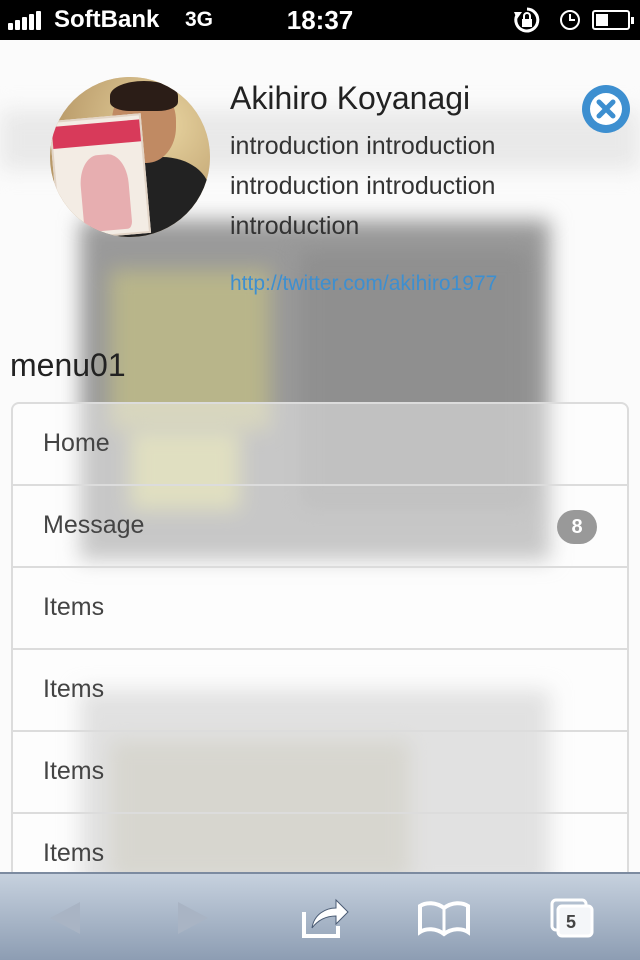 Image resolution: width=640 pixels, height=960 pixels. I want to click on back-button, so click(66, 918).